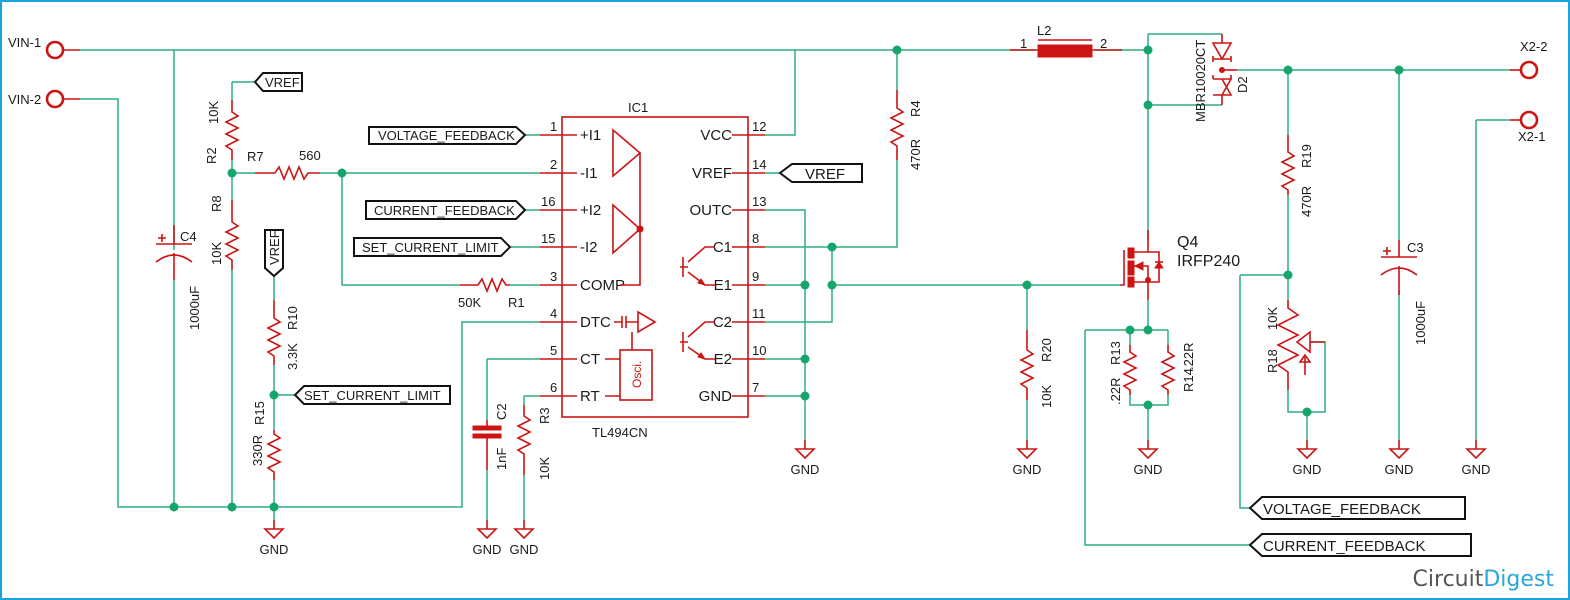 This screenshot has width=1570, height=600. What do you see at coordinates (590, 210) in the screenshot?
I see `pin-name: +I2` at bounding box center [590, 210].